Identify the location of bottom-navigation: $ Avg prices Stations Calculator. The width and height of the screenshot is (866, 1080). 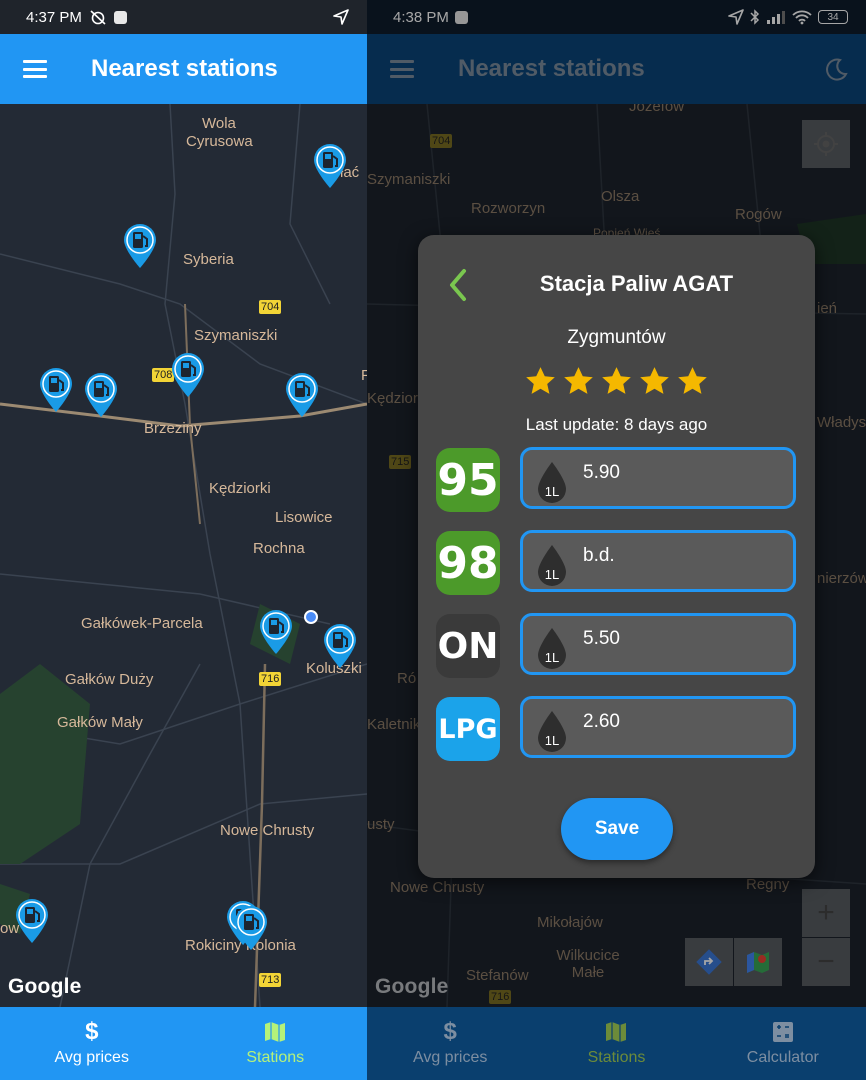
(616, 1043).